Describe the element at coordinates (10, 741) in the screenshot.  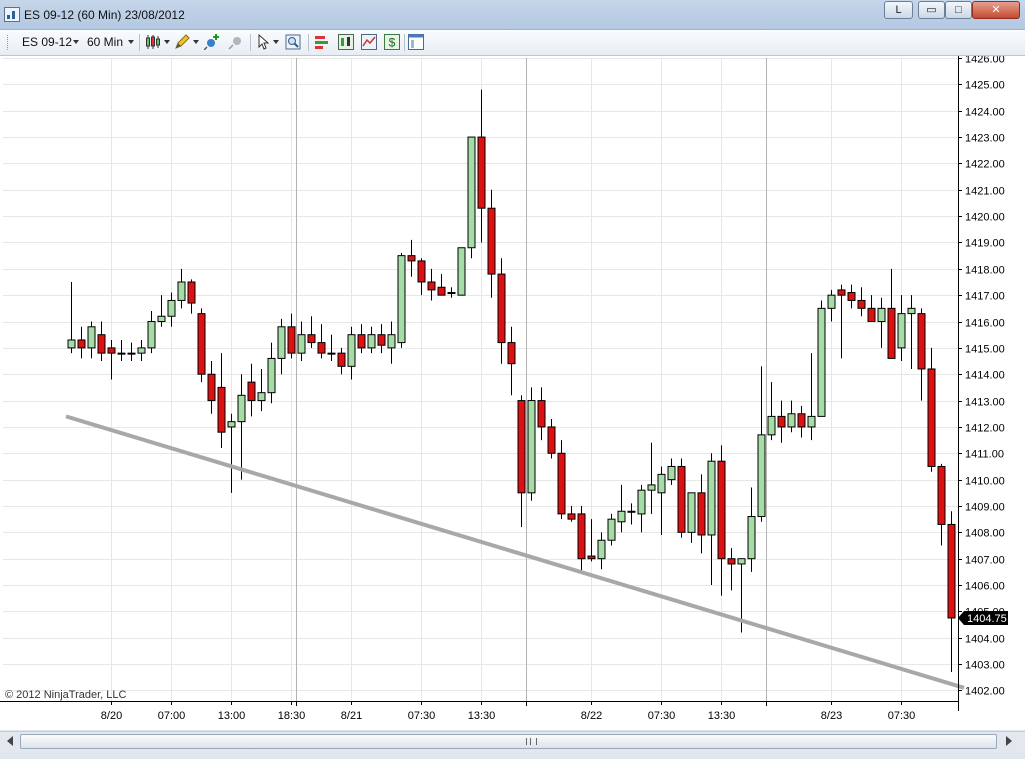
I see `scroll-left-arrow-icon` at that location.